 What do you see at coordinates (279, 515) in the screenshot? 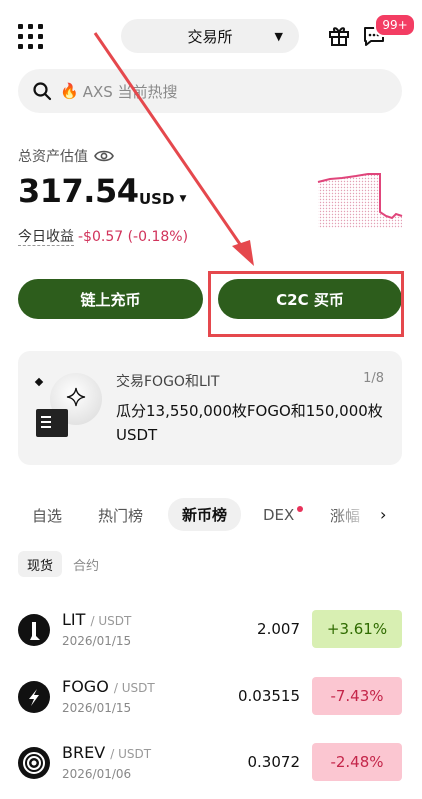
I see `tab-dex-label: DEX` at bounding box center [279, 515].